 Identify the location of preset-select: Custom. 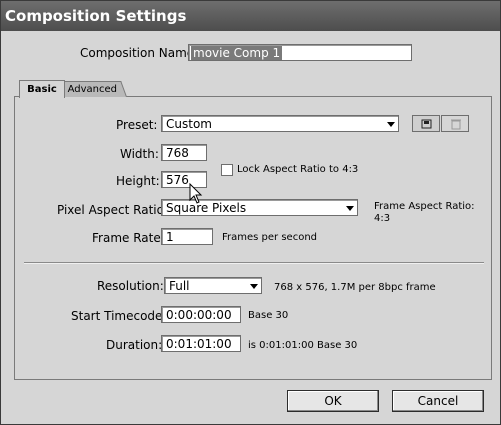
(280, 123).